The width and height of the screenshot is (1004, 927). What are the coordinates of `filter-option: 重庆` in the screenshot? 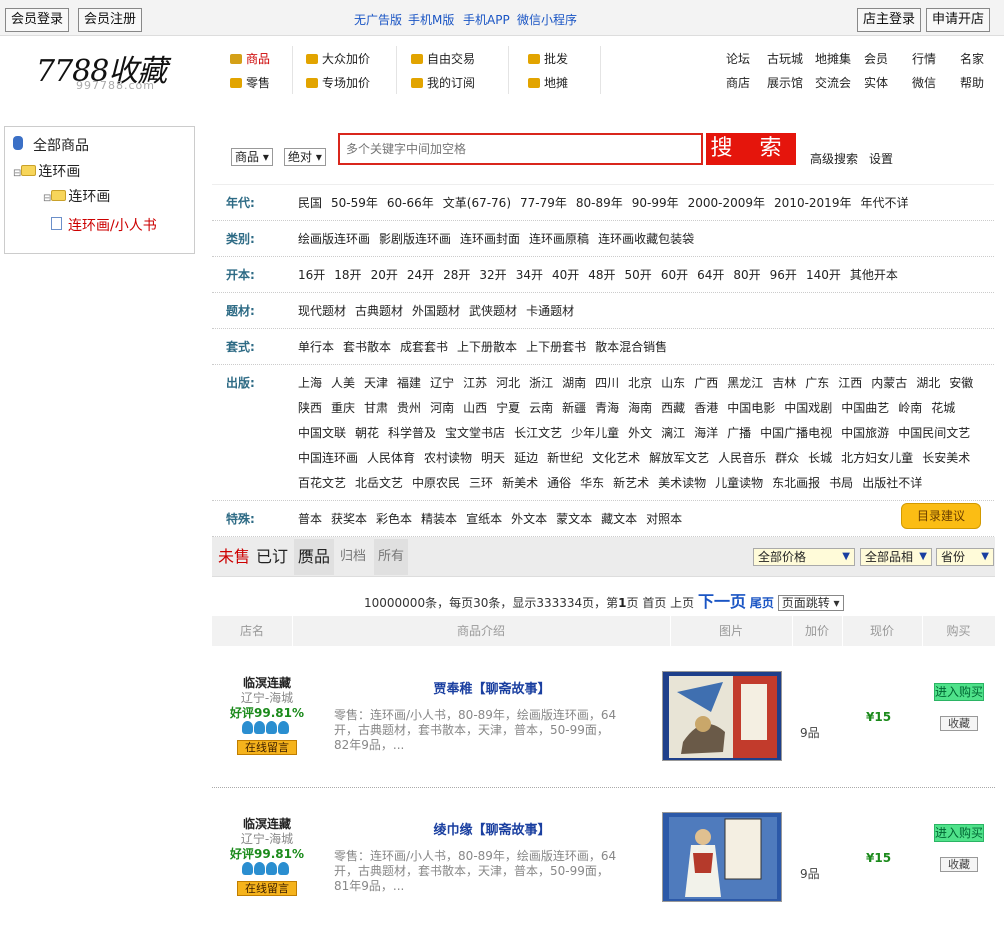 It's located at (343, 408).